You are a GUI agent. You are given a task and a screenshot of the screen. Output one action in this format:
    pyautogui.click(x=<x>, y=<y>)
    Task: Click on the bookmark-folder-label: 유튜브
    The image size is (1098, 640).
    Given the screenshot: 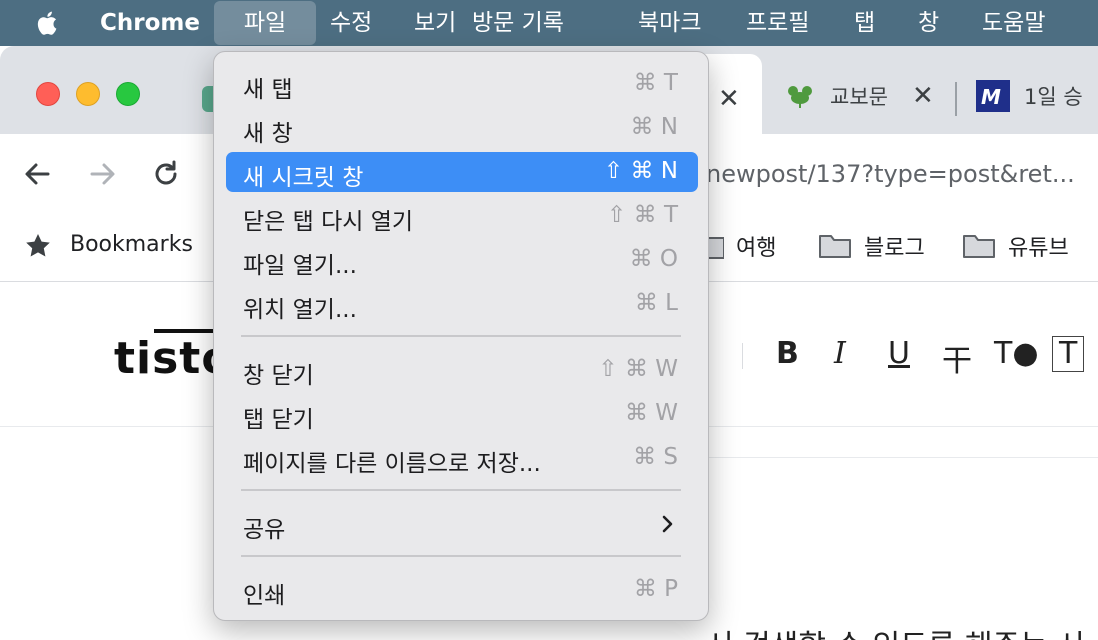 What is the action you would take?
    pyautogui.click(x=1038, y=248)
    